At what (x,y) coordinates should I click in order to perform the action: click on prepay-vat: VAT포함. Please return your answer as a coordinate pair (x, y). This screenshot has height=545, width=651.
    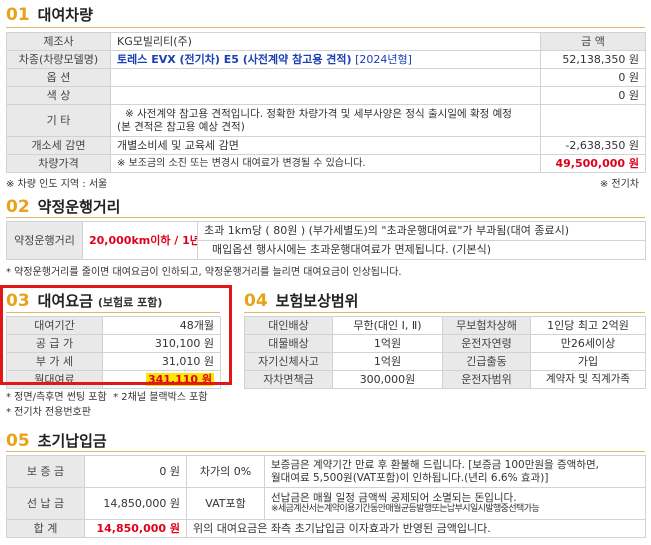
    Looking at the image, I should click on (225, 503).